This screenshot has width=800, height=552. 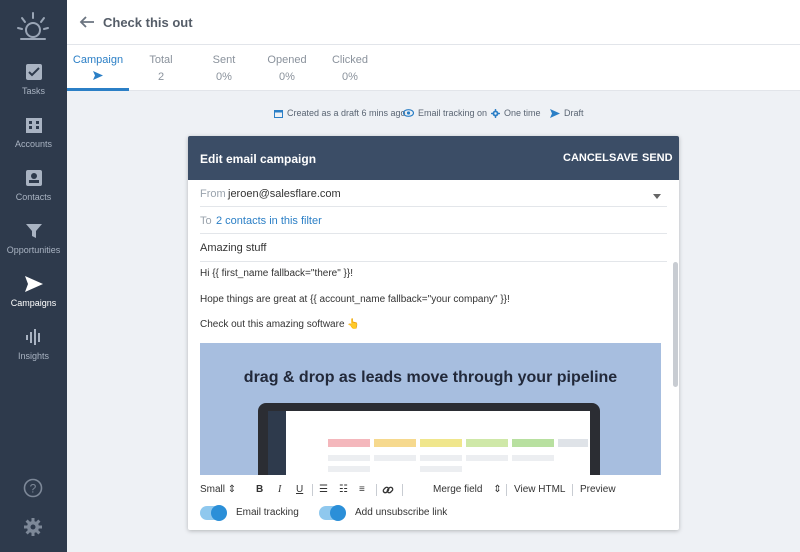 I want to click on app-sidebar, so click(x=277, y=443).